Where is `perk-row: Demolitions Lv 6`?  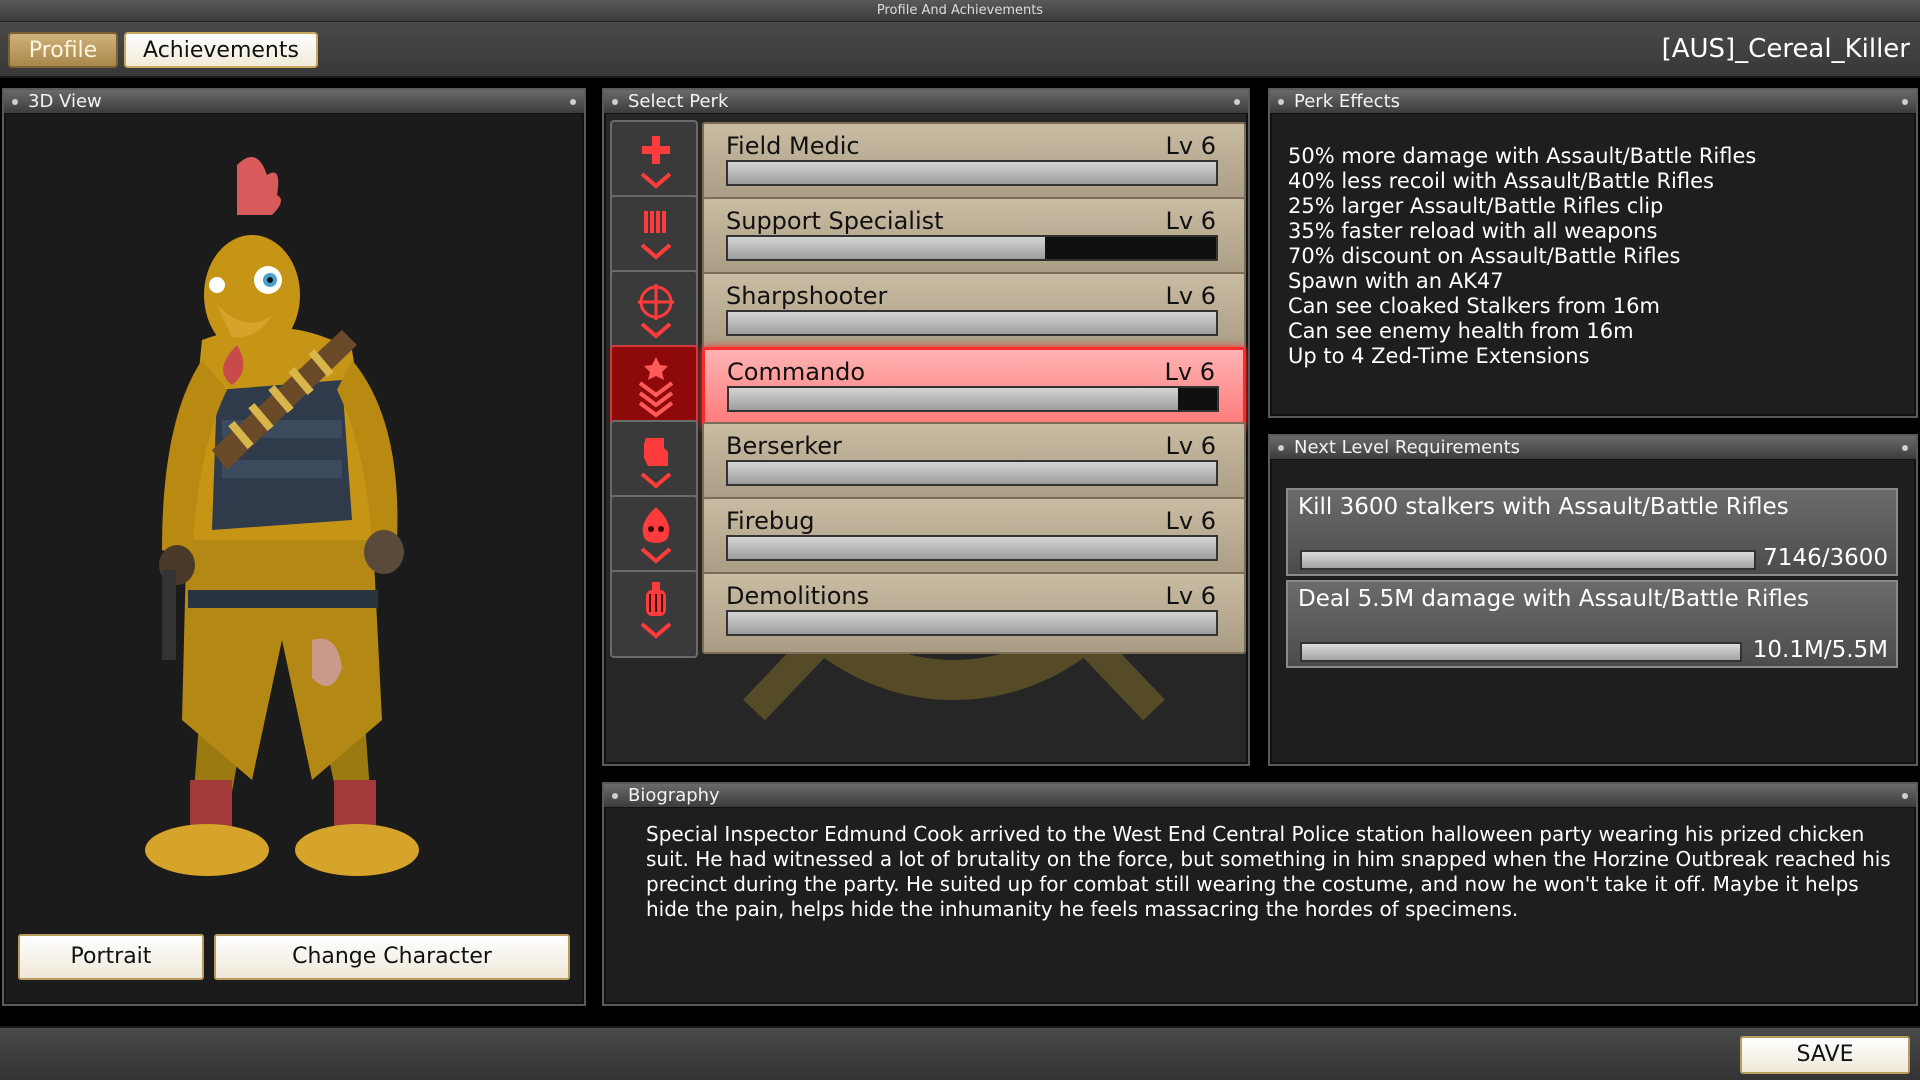 perk-row: Demolitions Lv 6 is located at coordinates (928, 614).